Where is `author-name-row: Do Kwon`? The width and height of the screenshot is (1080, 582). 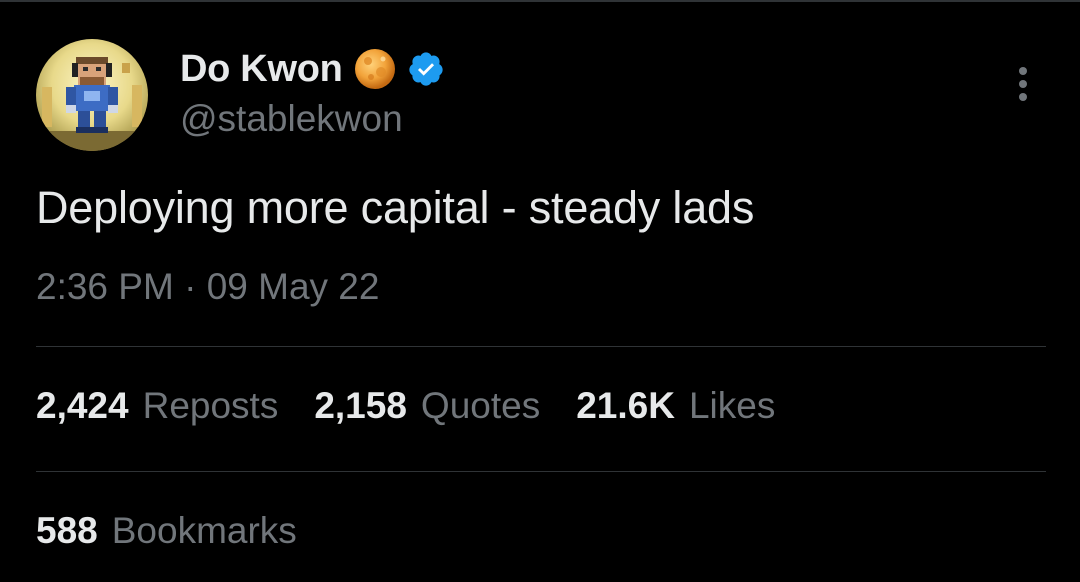
author-name-row: Do Kwon is located at coordinates (312, 69).